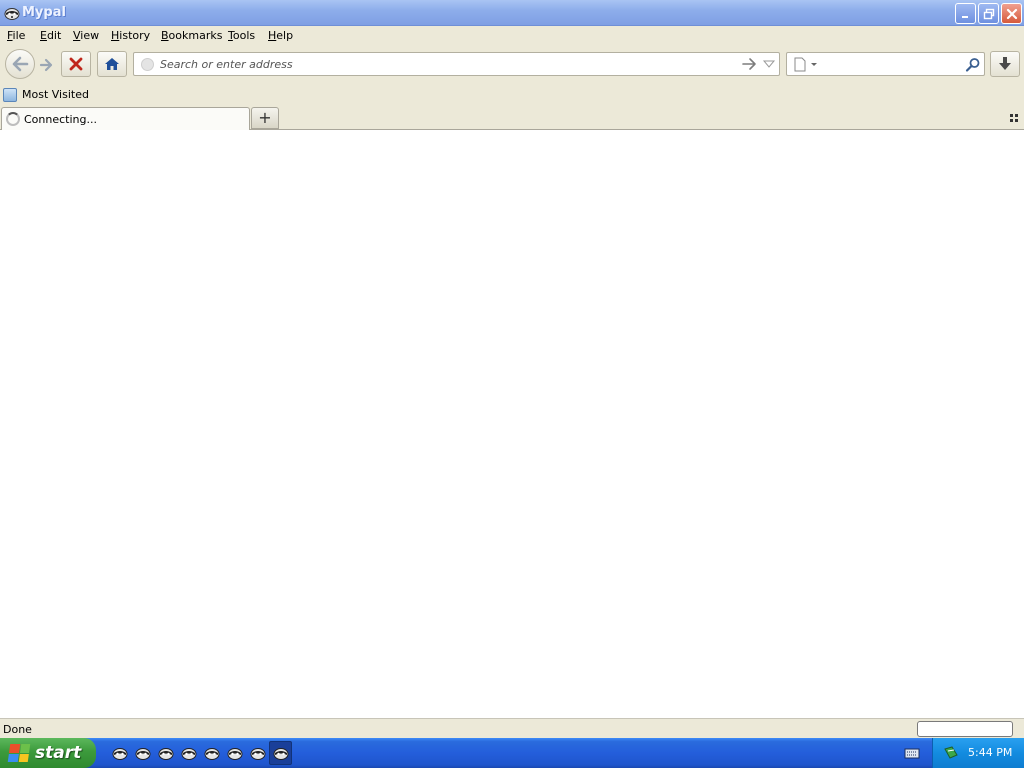 The height and width of the screenshot is (768, 1024). I want to click on quick-launch, so click(200, 753).